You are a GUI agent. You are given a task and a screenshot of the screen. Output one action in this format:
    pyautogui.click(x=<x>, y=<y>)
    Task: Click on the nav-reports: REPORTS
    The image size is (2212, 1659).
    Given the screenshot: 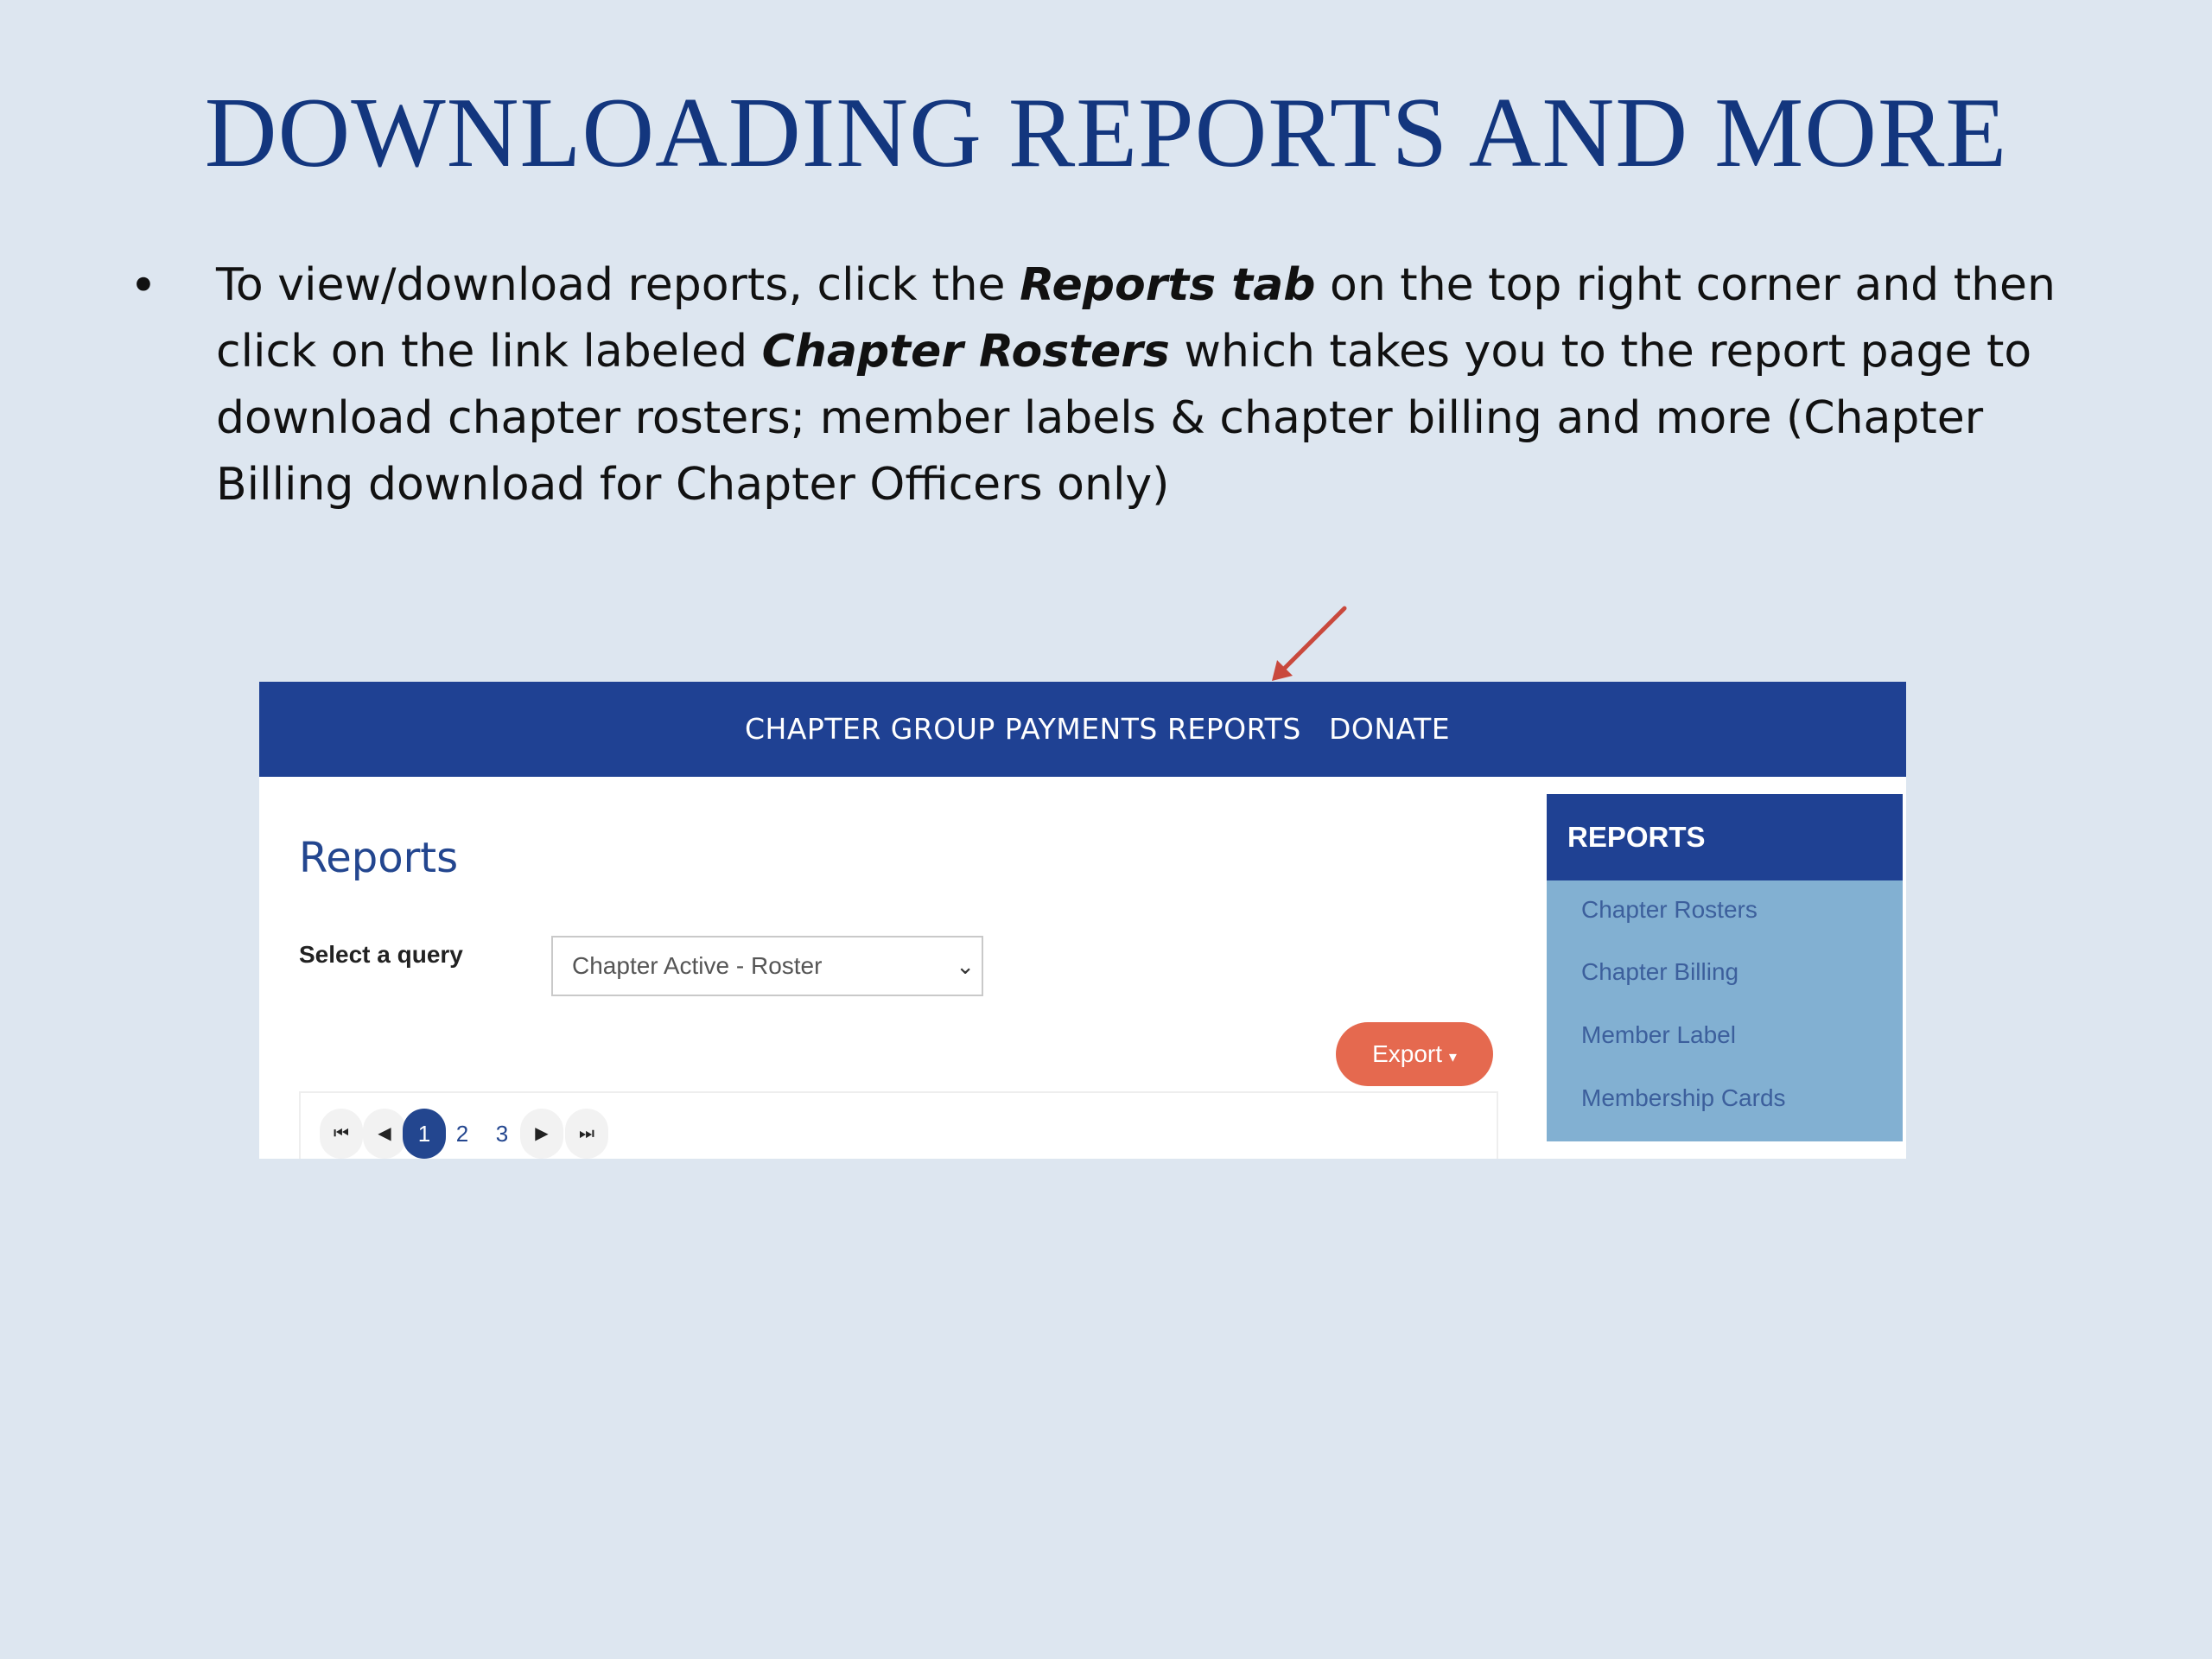 What is the action you would take?
    pyautogui.click(x=1234, y=729)
    